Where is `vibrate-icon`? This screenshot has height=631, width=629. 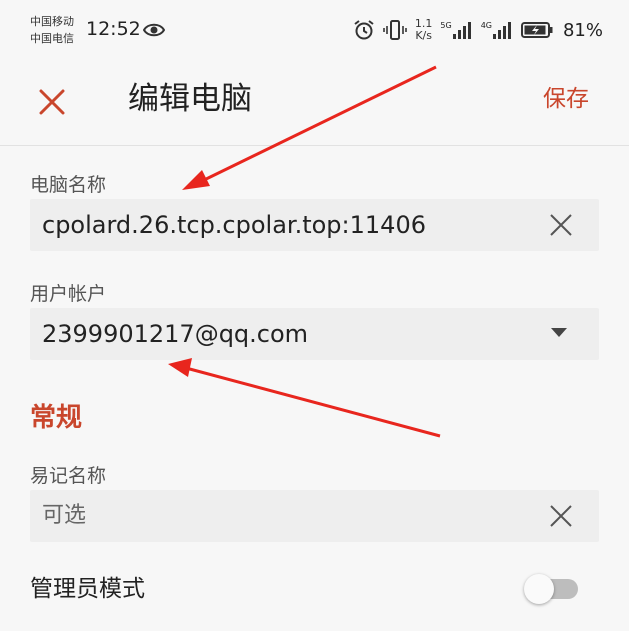 vibrate-icon is located at coordinates (395, 30).